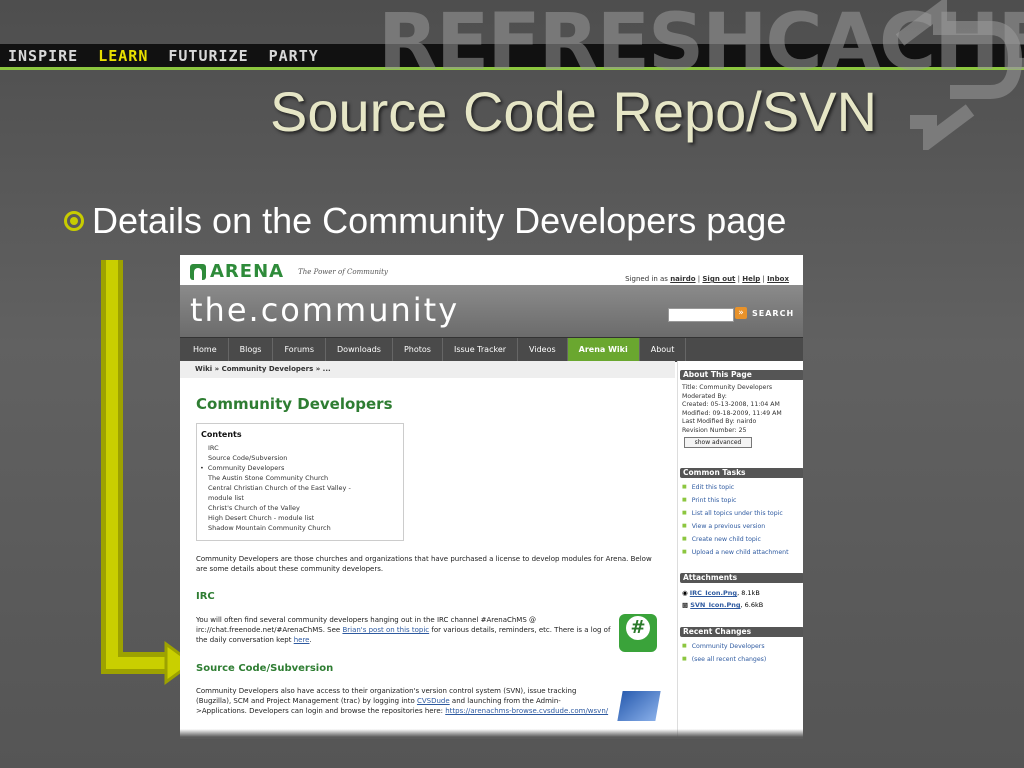  Describe the element at coordinates (742, 539) in the screenshot. I see `task-link: Create new child topic` at that location.